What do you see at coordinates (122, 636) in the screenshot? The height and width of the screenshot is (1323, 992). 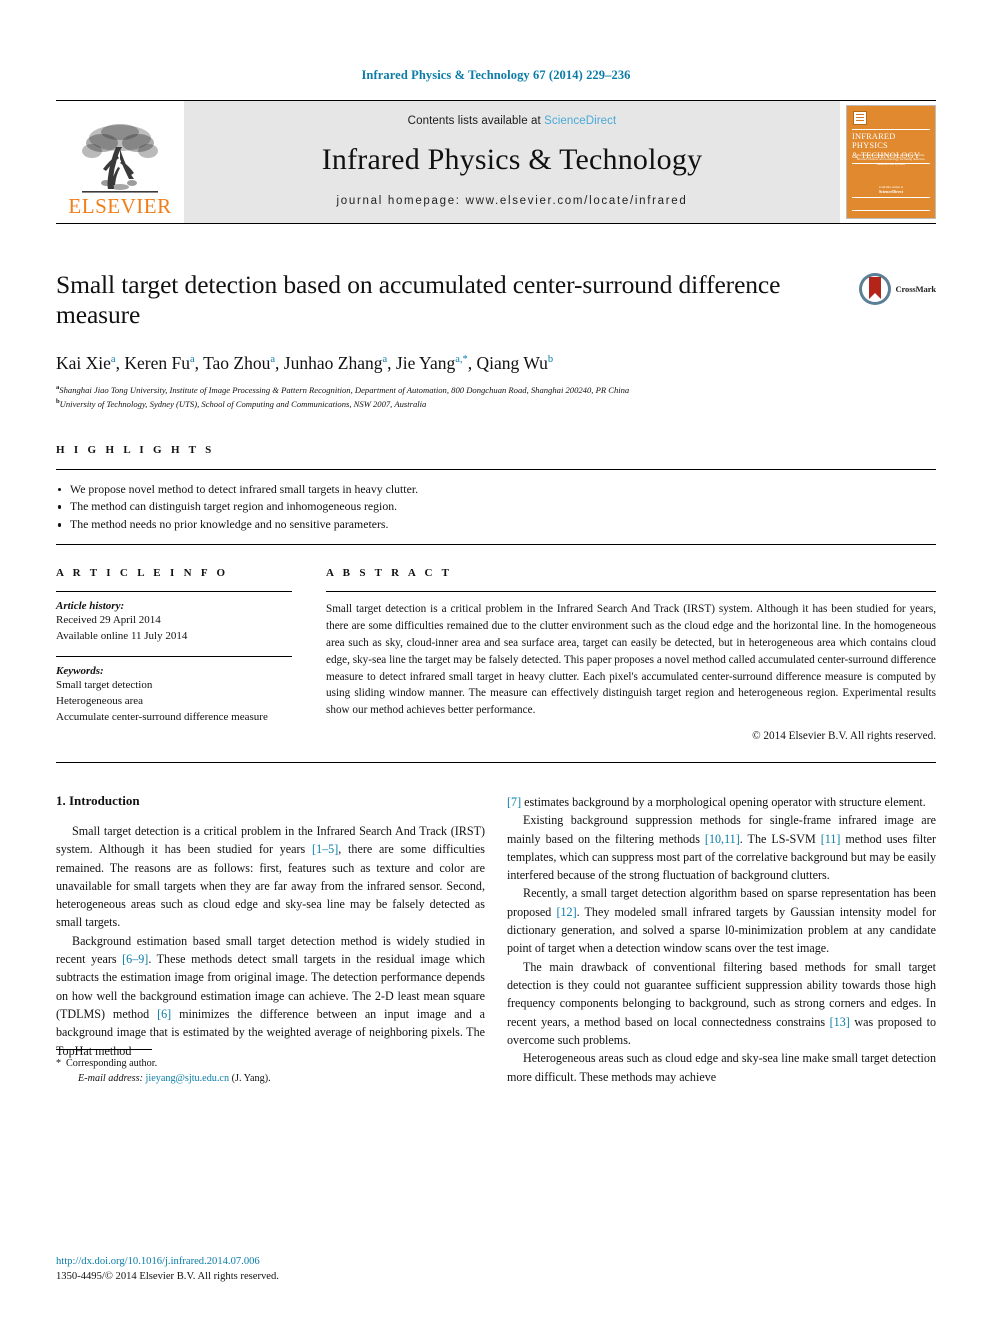 I see `article-history-line: Available online 11 July 2014` at bounding box center [122, 636].